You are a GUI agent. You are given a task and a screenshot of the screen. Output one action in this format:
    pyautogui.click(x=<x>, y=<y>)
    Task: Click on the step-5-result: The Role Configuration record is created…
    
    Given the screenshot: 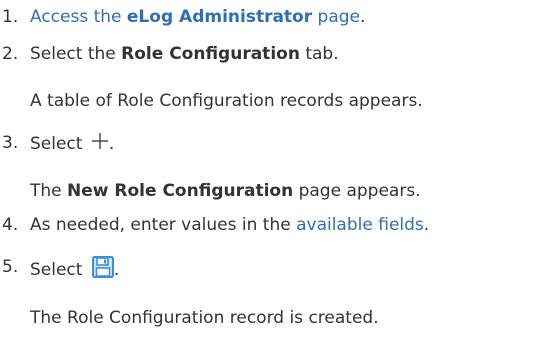 What is the action you would take?
    pyautogui.click(x=204, y=318)
    